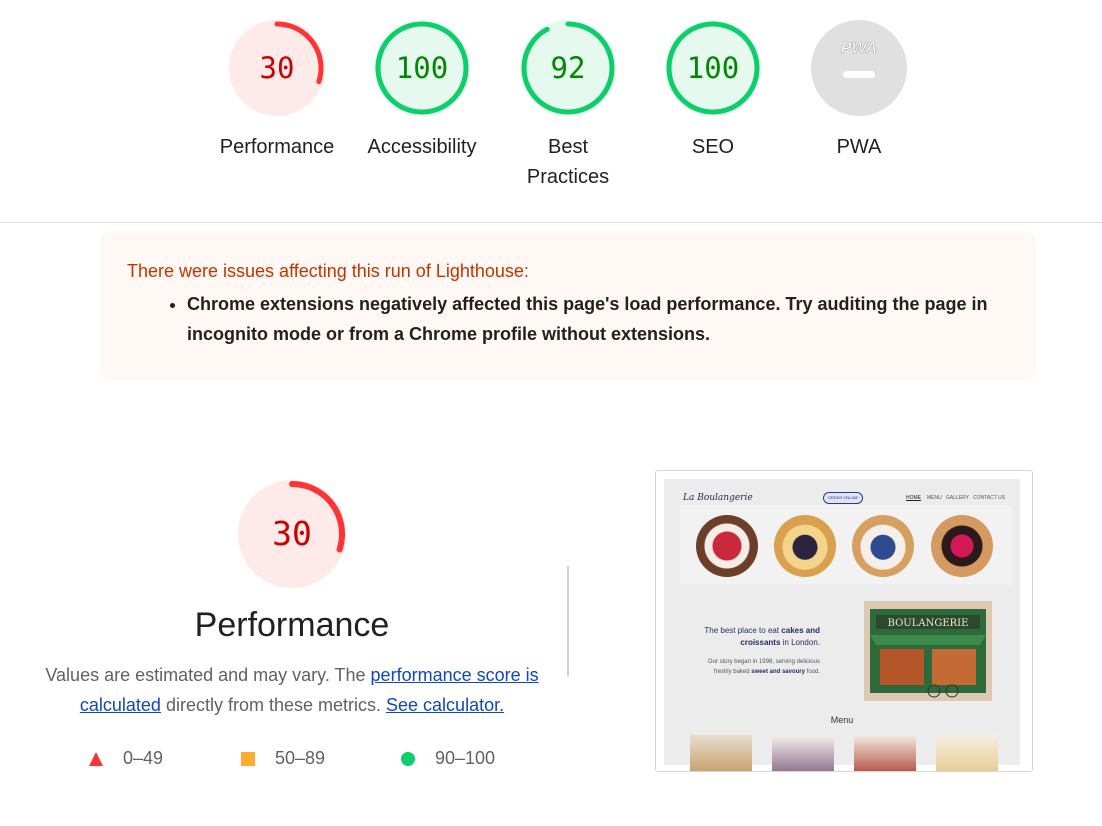 This screenshot has height=826, width=1102. I want to click on screenshot-brand: La Boulangerie, so click(718, 498).